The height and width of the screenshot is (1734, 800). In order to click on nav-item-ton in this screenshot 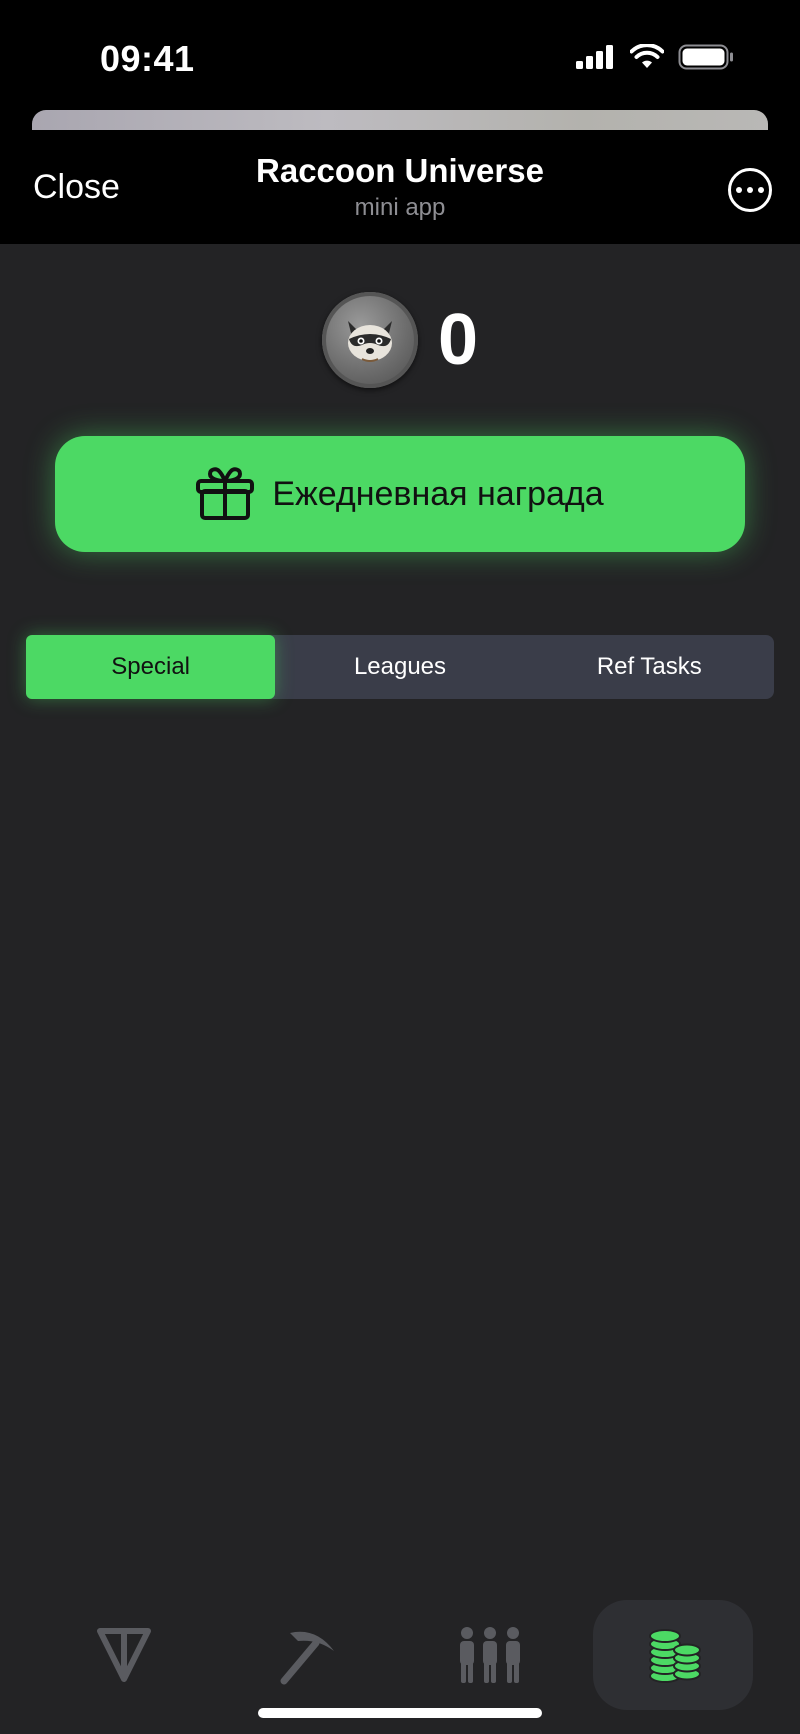, I will do `click(124, 1655)`.